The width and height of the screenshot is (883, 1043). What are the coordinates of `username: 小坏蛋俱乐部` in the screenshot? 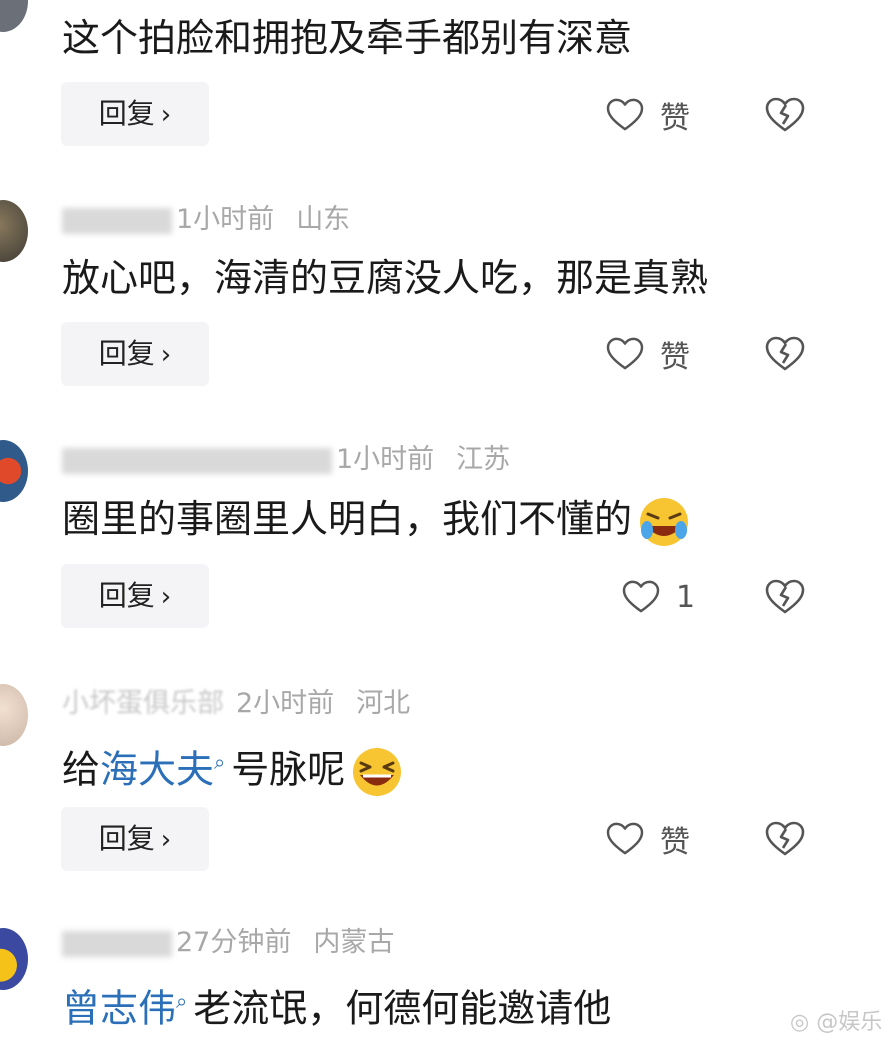 It's located at (143, 703).